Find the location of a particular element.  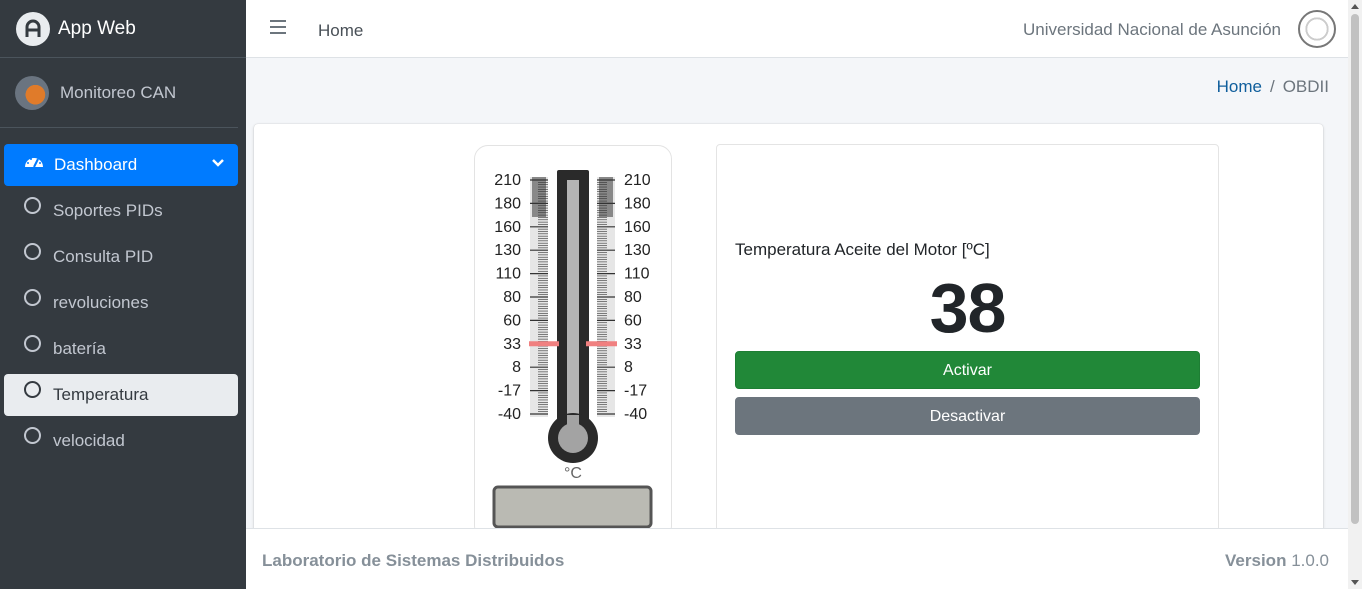

version-number: 1.0.0 is located at coordinates (1310, 560).